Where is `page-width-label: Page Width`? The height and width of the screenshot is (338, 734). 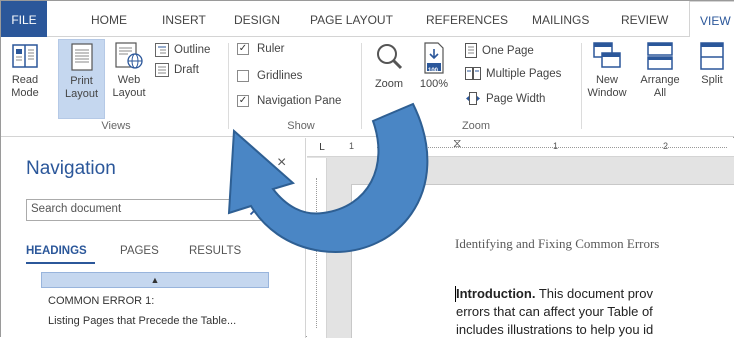
page-width-label: Page Width is located at coordinates (516, 98).